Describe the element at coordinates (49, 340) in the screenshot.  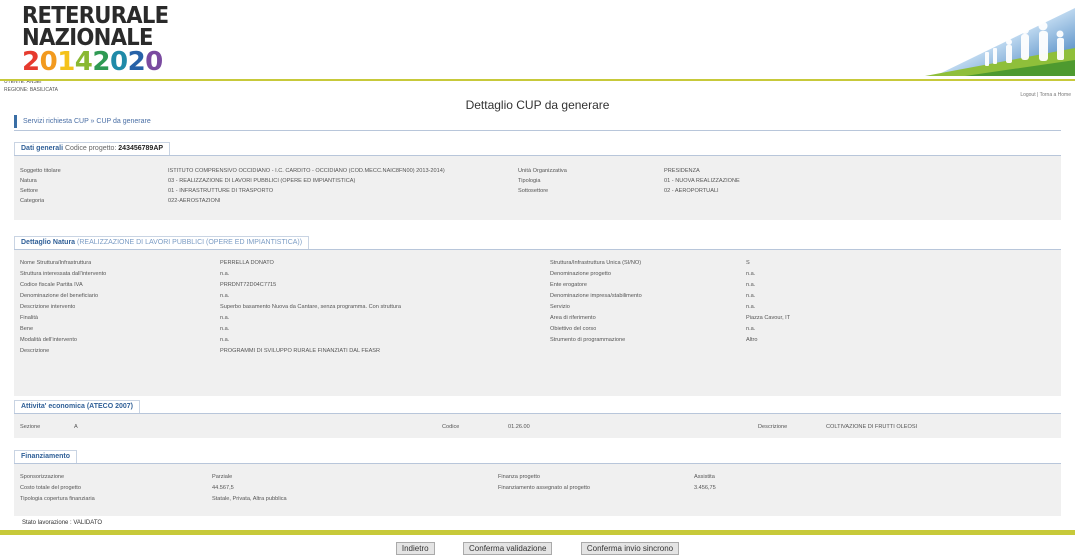
I see `field-label: Modalità dell'intervento` at that location.